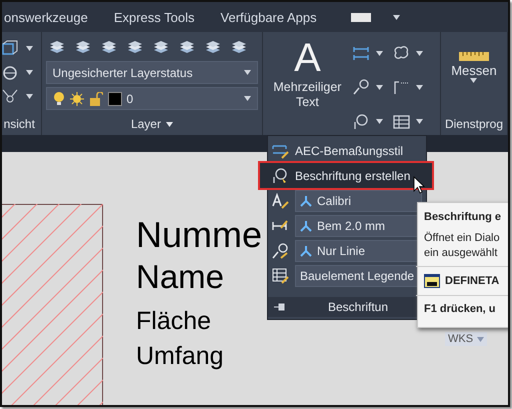 The image size is (512, 409). Describe the element at coordinates (351, 225) in the screenshot. I see `style-name: Bem 2.0 mm` at that location.